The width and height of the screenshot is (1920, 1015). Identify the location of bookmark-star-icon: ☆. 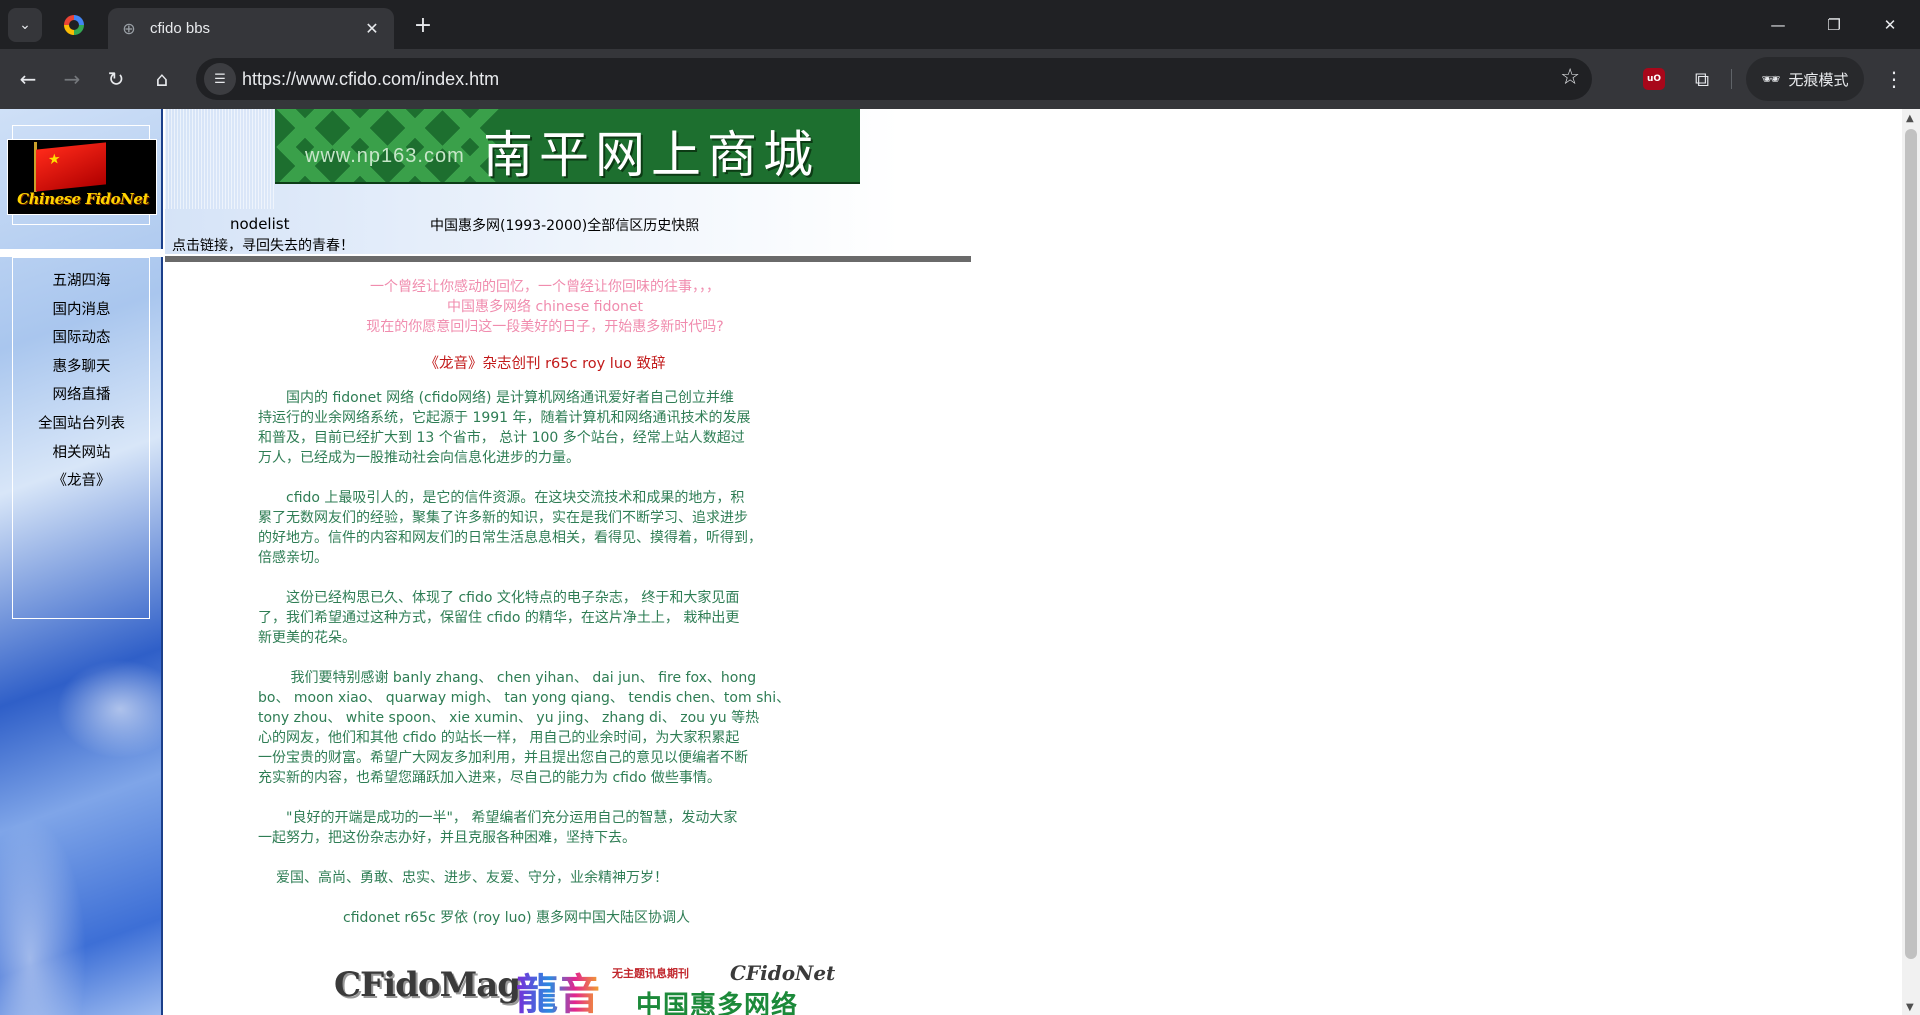
(1570, 77).